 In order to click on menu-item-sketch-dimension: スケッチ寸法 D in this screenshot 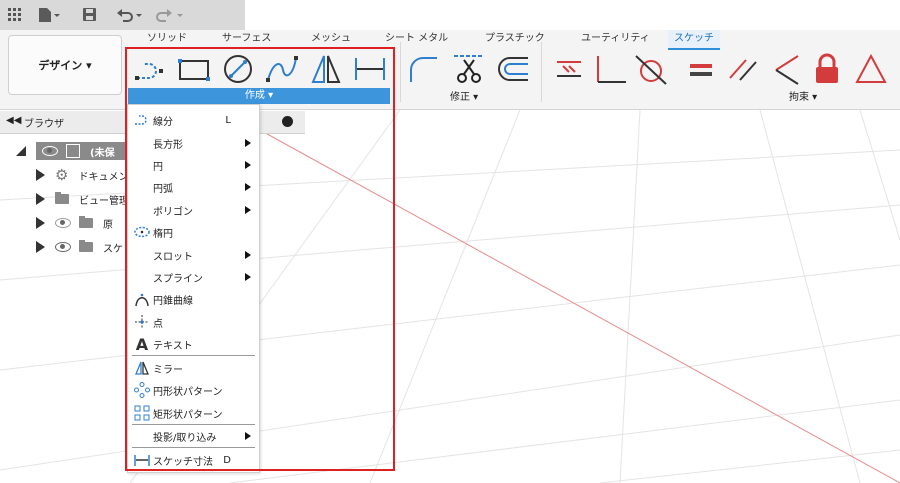, I will do `click(193, 460)`.